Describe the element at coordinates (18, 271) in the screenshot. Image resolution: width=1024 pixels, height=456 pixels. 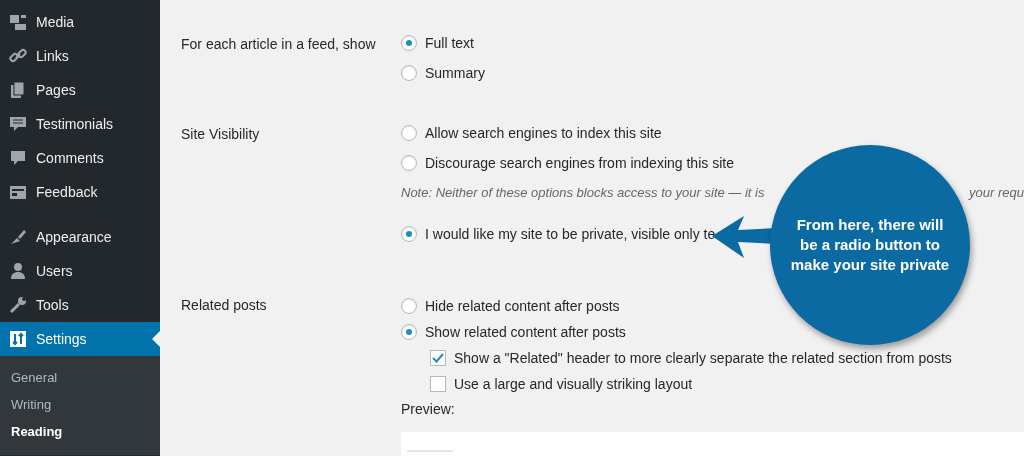
I see `user-icon` at that location.